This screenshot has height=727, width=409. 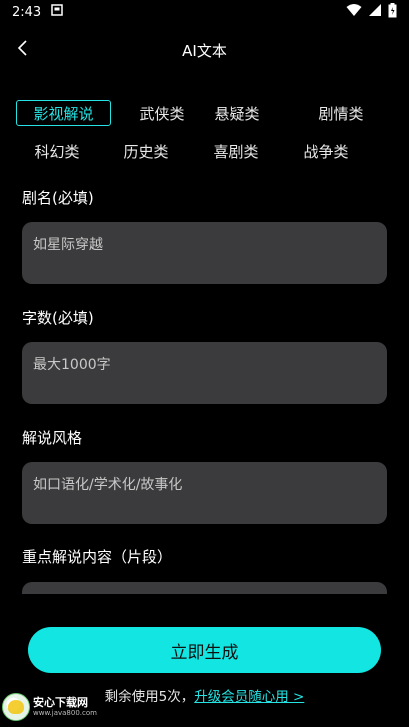 I want to click on tab-悬疑类: 悬疑类, so click(x=237, y=113).